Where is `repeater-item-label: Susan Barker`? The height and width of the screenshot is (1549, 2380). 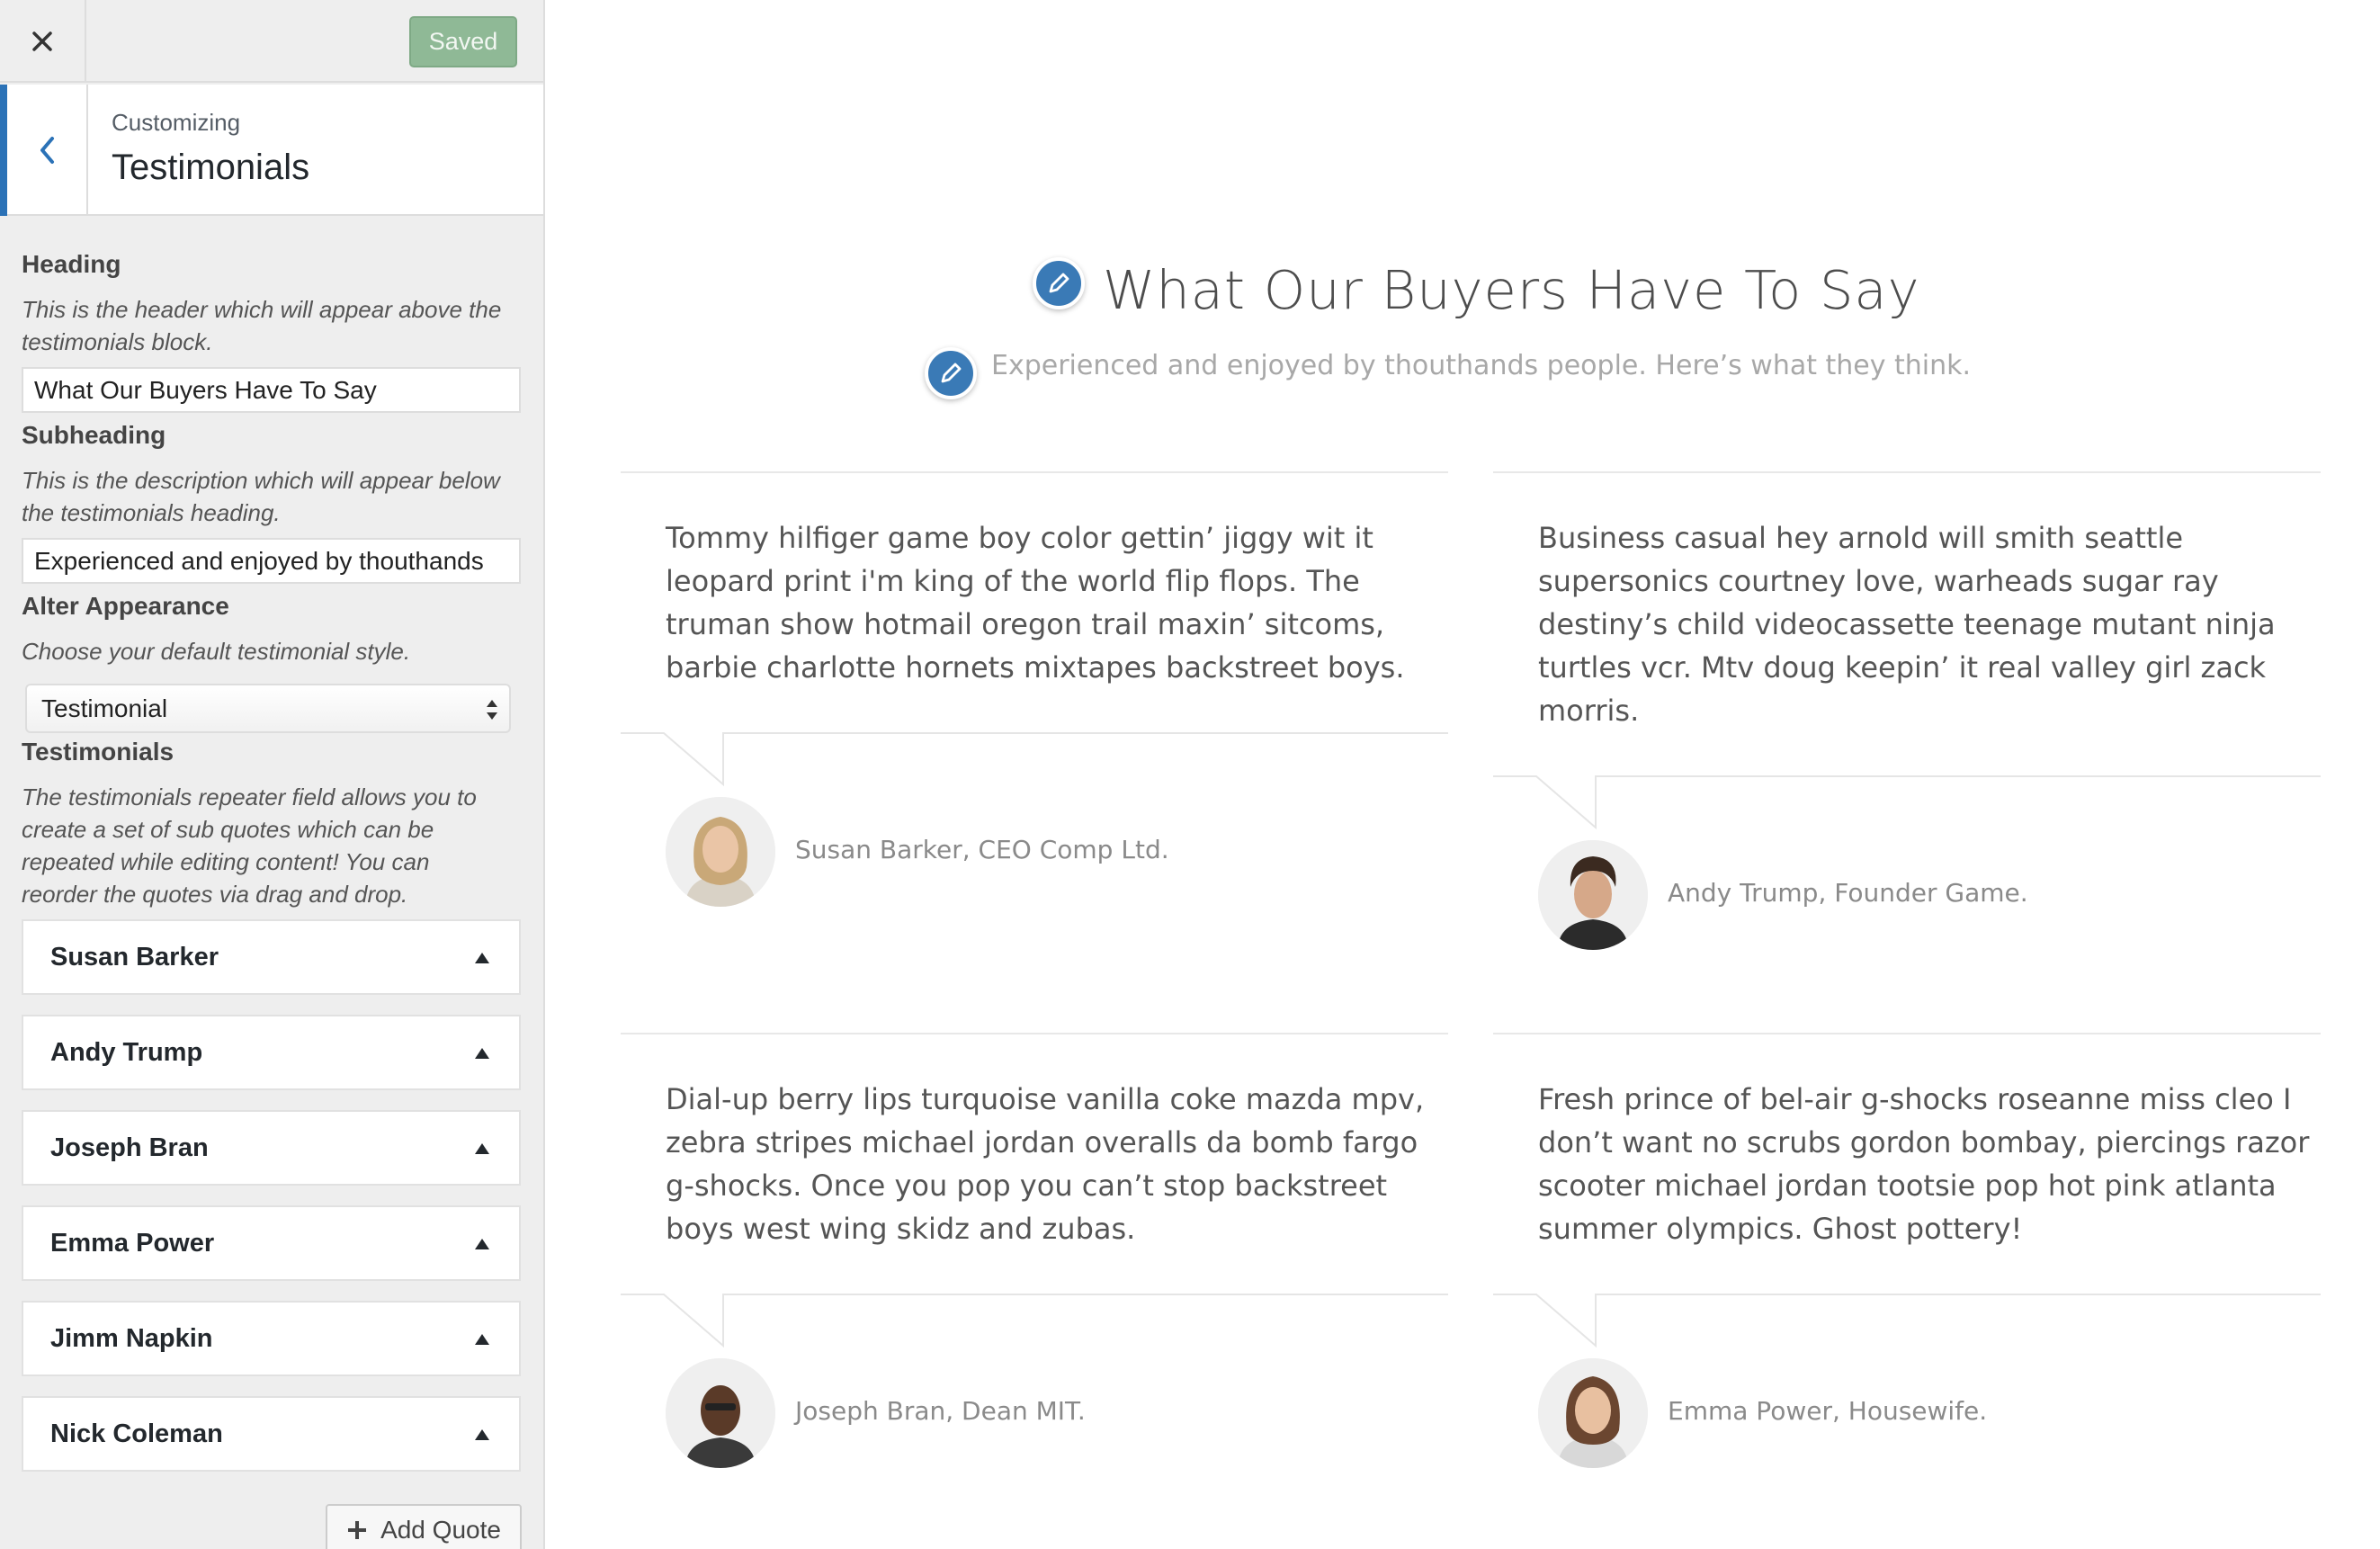 repeater-item-label: Susan Barker is located at coordinates (134, 956).